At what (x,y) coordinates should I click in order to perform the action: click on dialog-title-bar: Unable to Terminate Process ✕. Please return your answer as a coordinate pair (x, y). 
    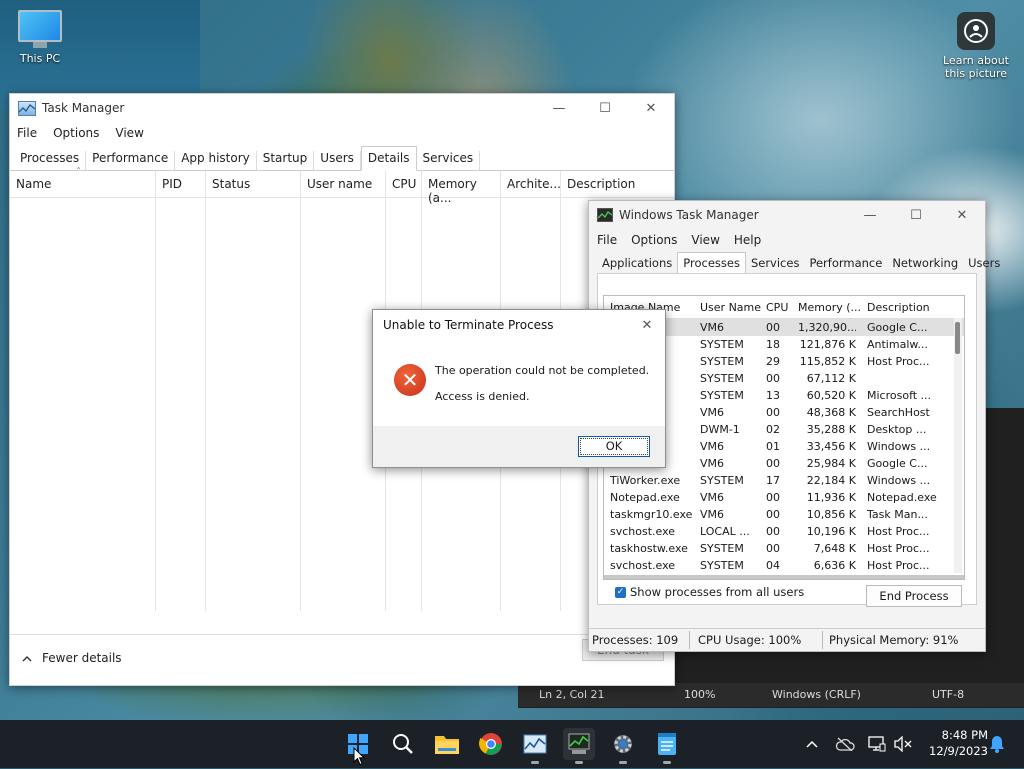
    Looking at the image, I should click on (519, 325).